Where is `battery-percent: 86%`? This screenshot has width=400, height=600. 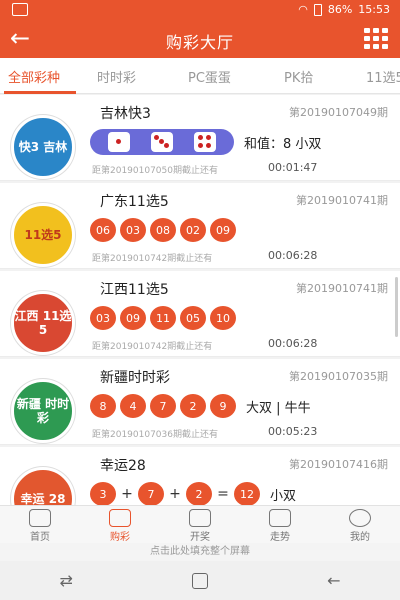 battery-percent: 86% is located at coordinates (340, 9).